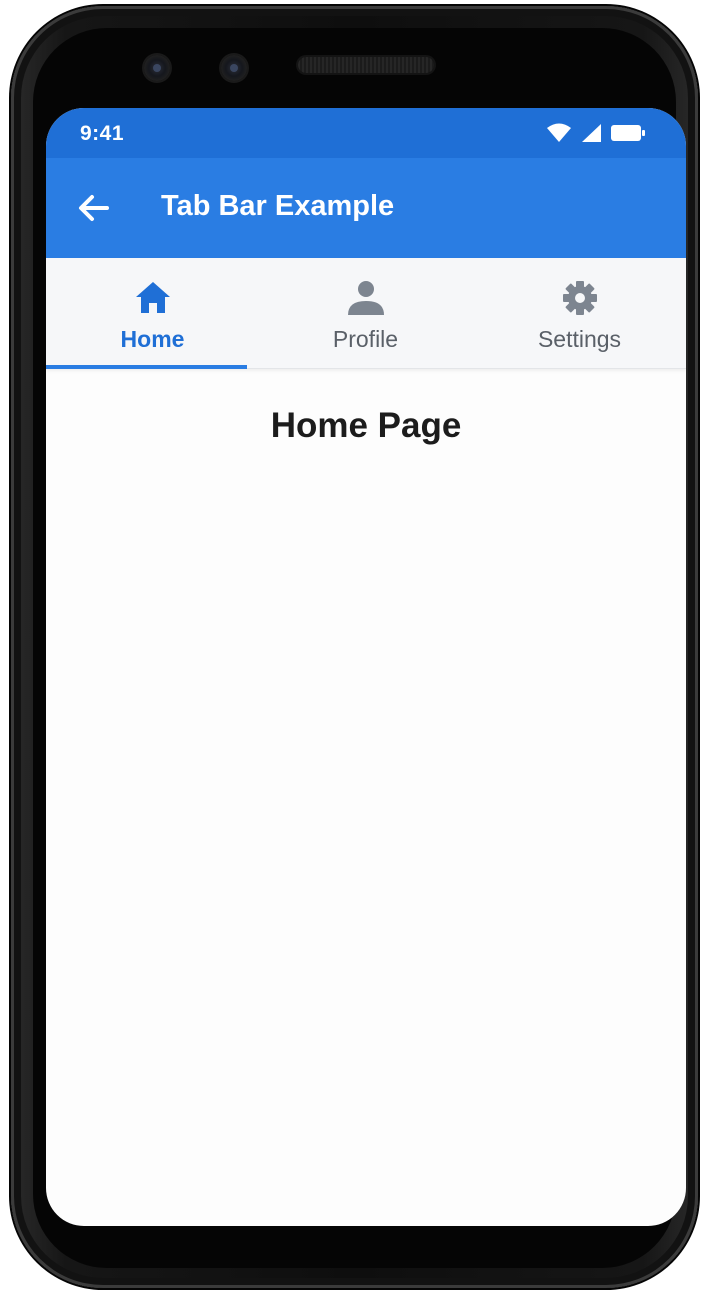 Image resolution: width=709 pixels, height=1292 pixels. I want to click on app-bar: Tab Bar Example, so click(366, 208).